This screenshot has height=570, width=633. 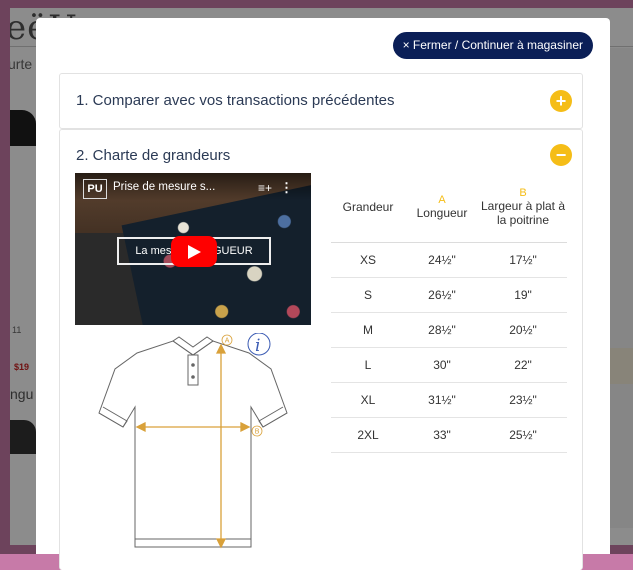 I want to click on playlist-icon: ≡+, so click(x=265, y=188).